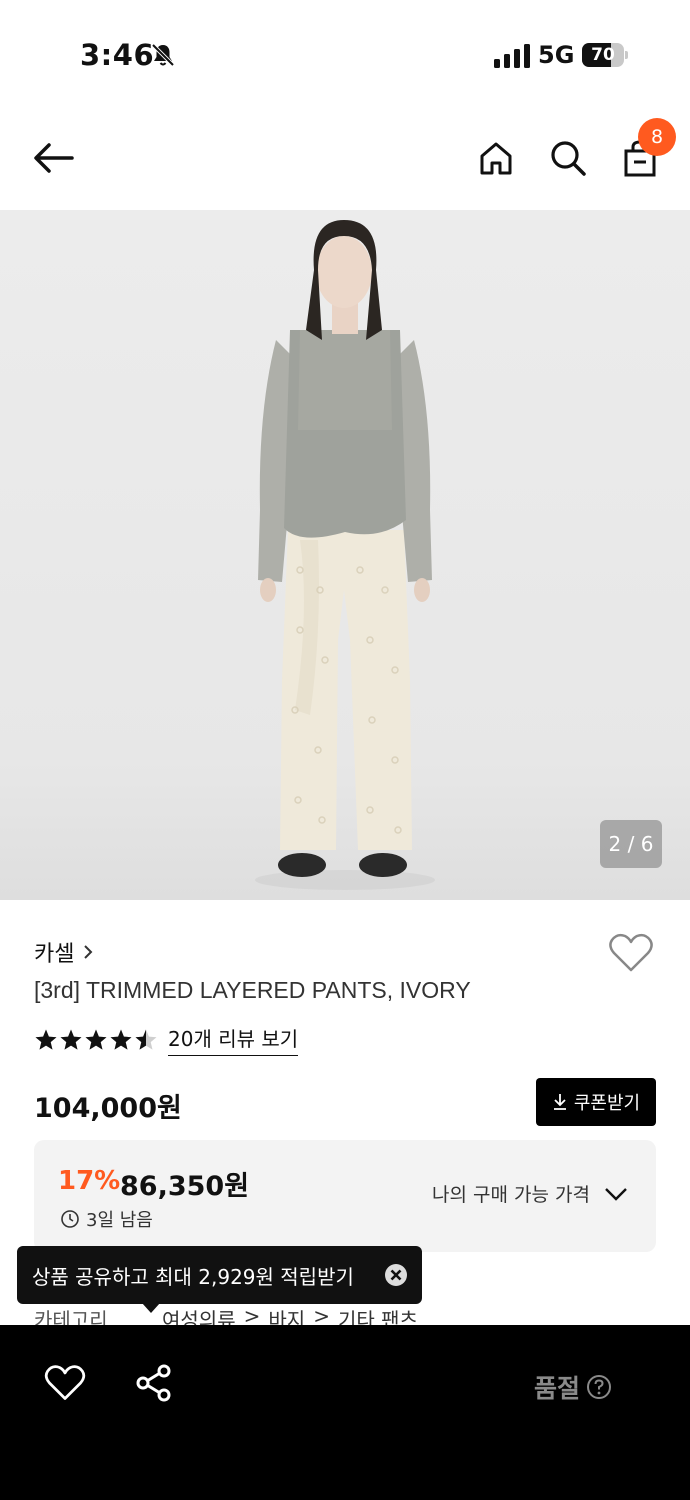  What do you see at coordinates (512, 56) in the screenshot?
I see `signal-icon` at bounding box center [512, 56].